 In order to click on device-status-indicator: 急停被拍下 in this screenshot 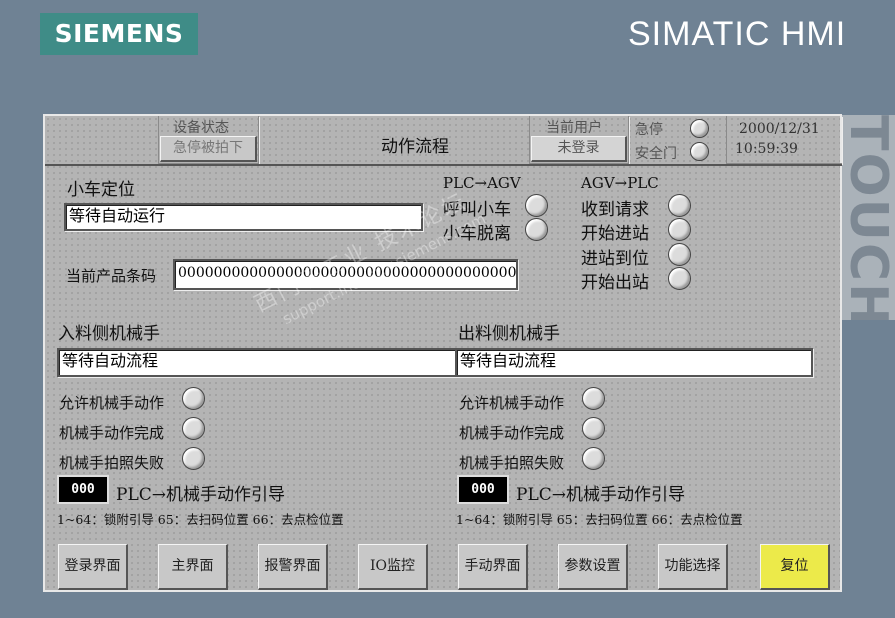, I will do `click(208, 149)`.